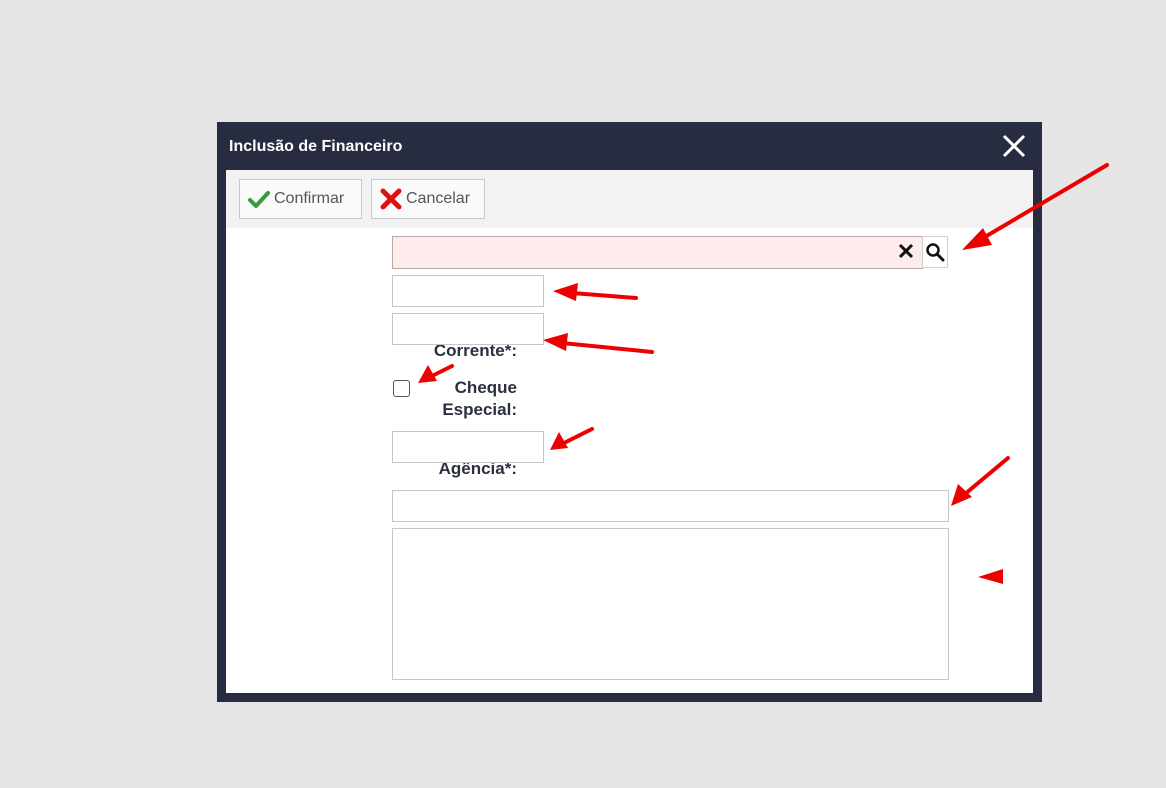 This screenshot has width=1166, height=788. What do you see at coordinates (436, 373) in the screenshot?
I see `arrow-cheque-especial` at bounding box center [436, 373].